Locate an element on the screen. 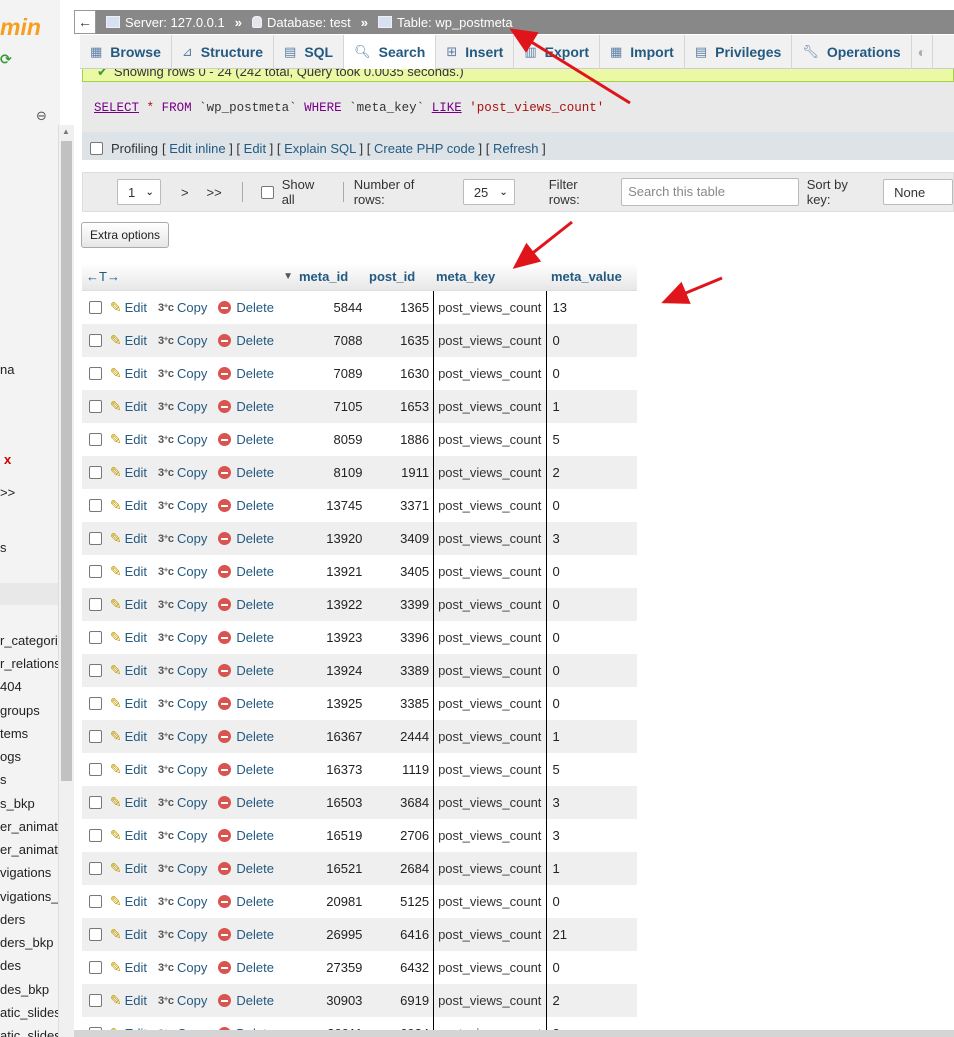 Image resolution: width=954 pixels, height=1037 pixels. cell-post-id: 3371 is located at coordinates (399, 505).